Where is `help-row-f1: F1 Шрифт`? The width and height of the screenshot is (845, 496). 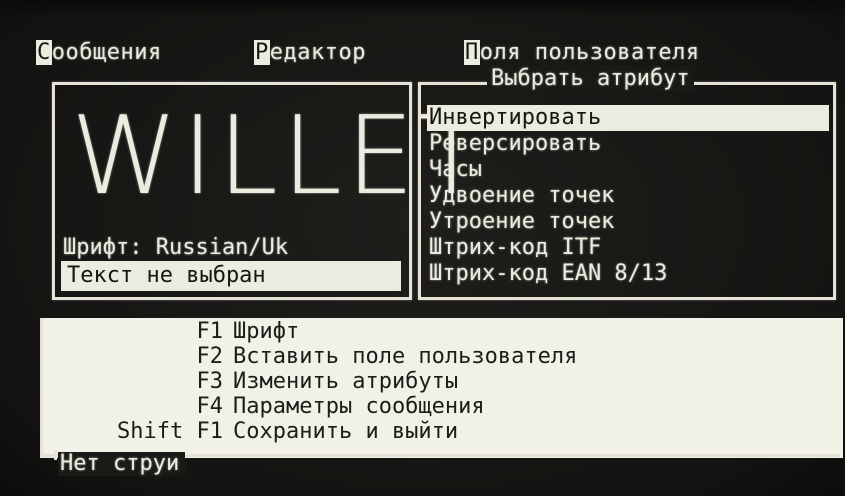
help-row-f1: F1 Шрифт is located at coordinates (433, 332).